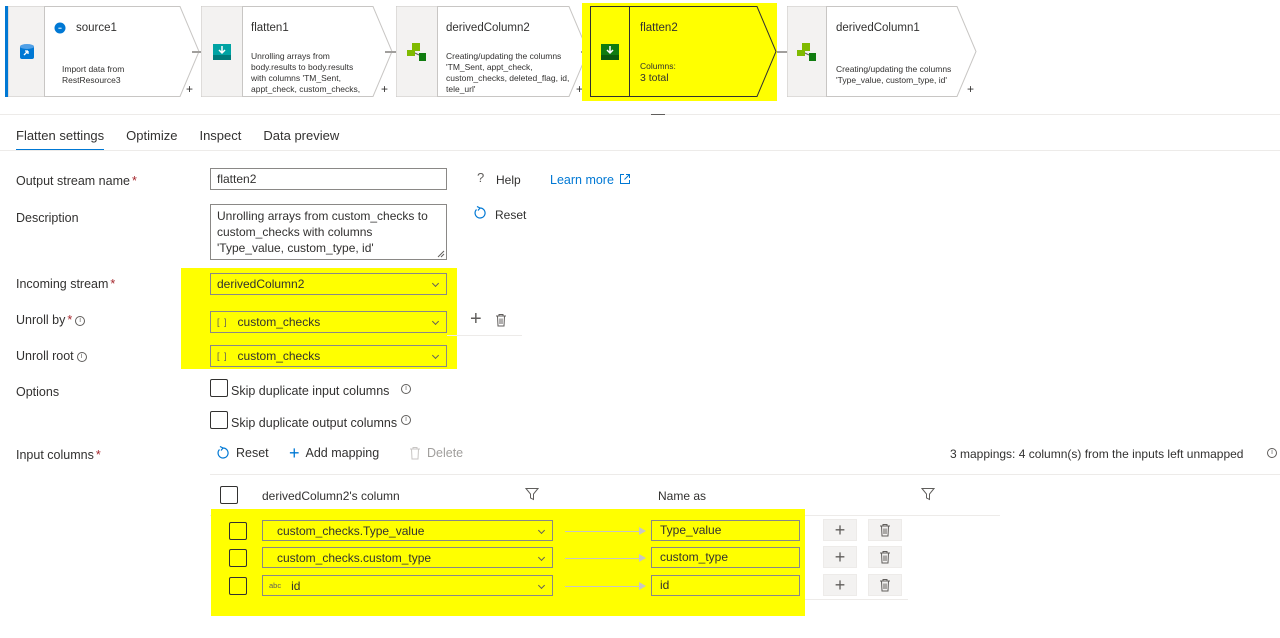 The image size is (1280, 638). What do you see at coordinates (270, 28) in the screenshot?
I see `node-title: flatten1` at bounding box center [270, 28].